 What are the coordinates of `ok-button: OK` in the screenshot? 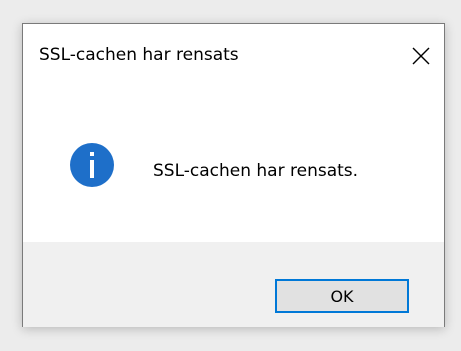 It's located at (342, 296).